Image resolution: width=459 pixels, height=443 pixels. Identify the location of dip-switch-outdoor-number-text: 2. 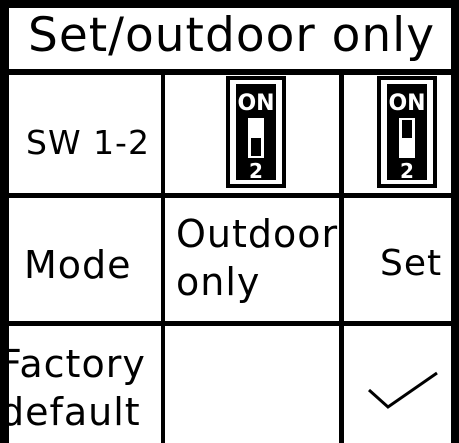
(256, 171).